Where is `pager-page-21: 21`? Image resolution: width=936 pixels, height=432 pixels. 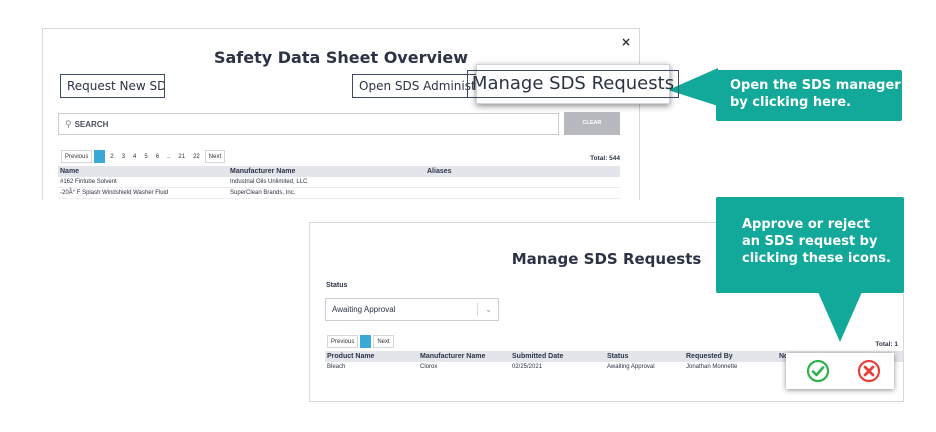
pager-page-21: 21 is located at coordinates (182, 156).